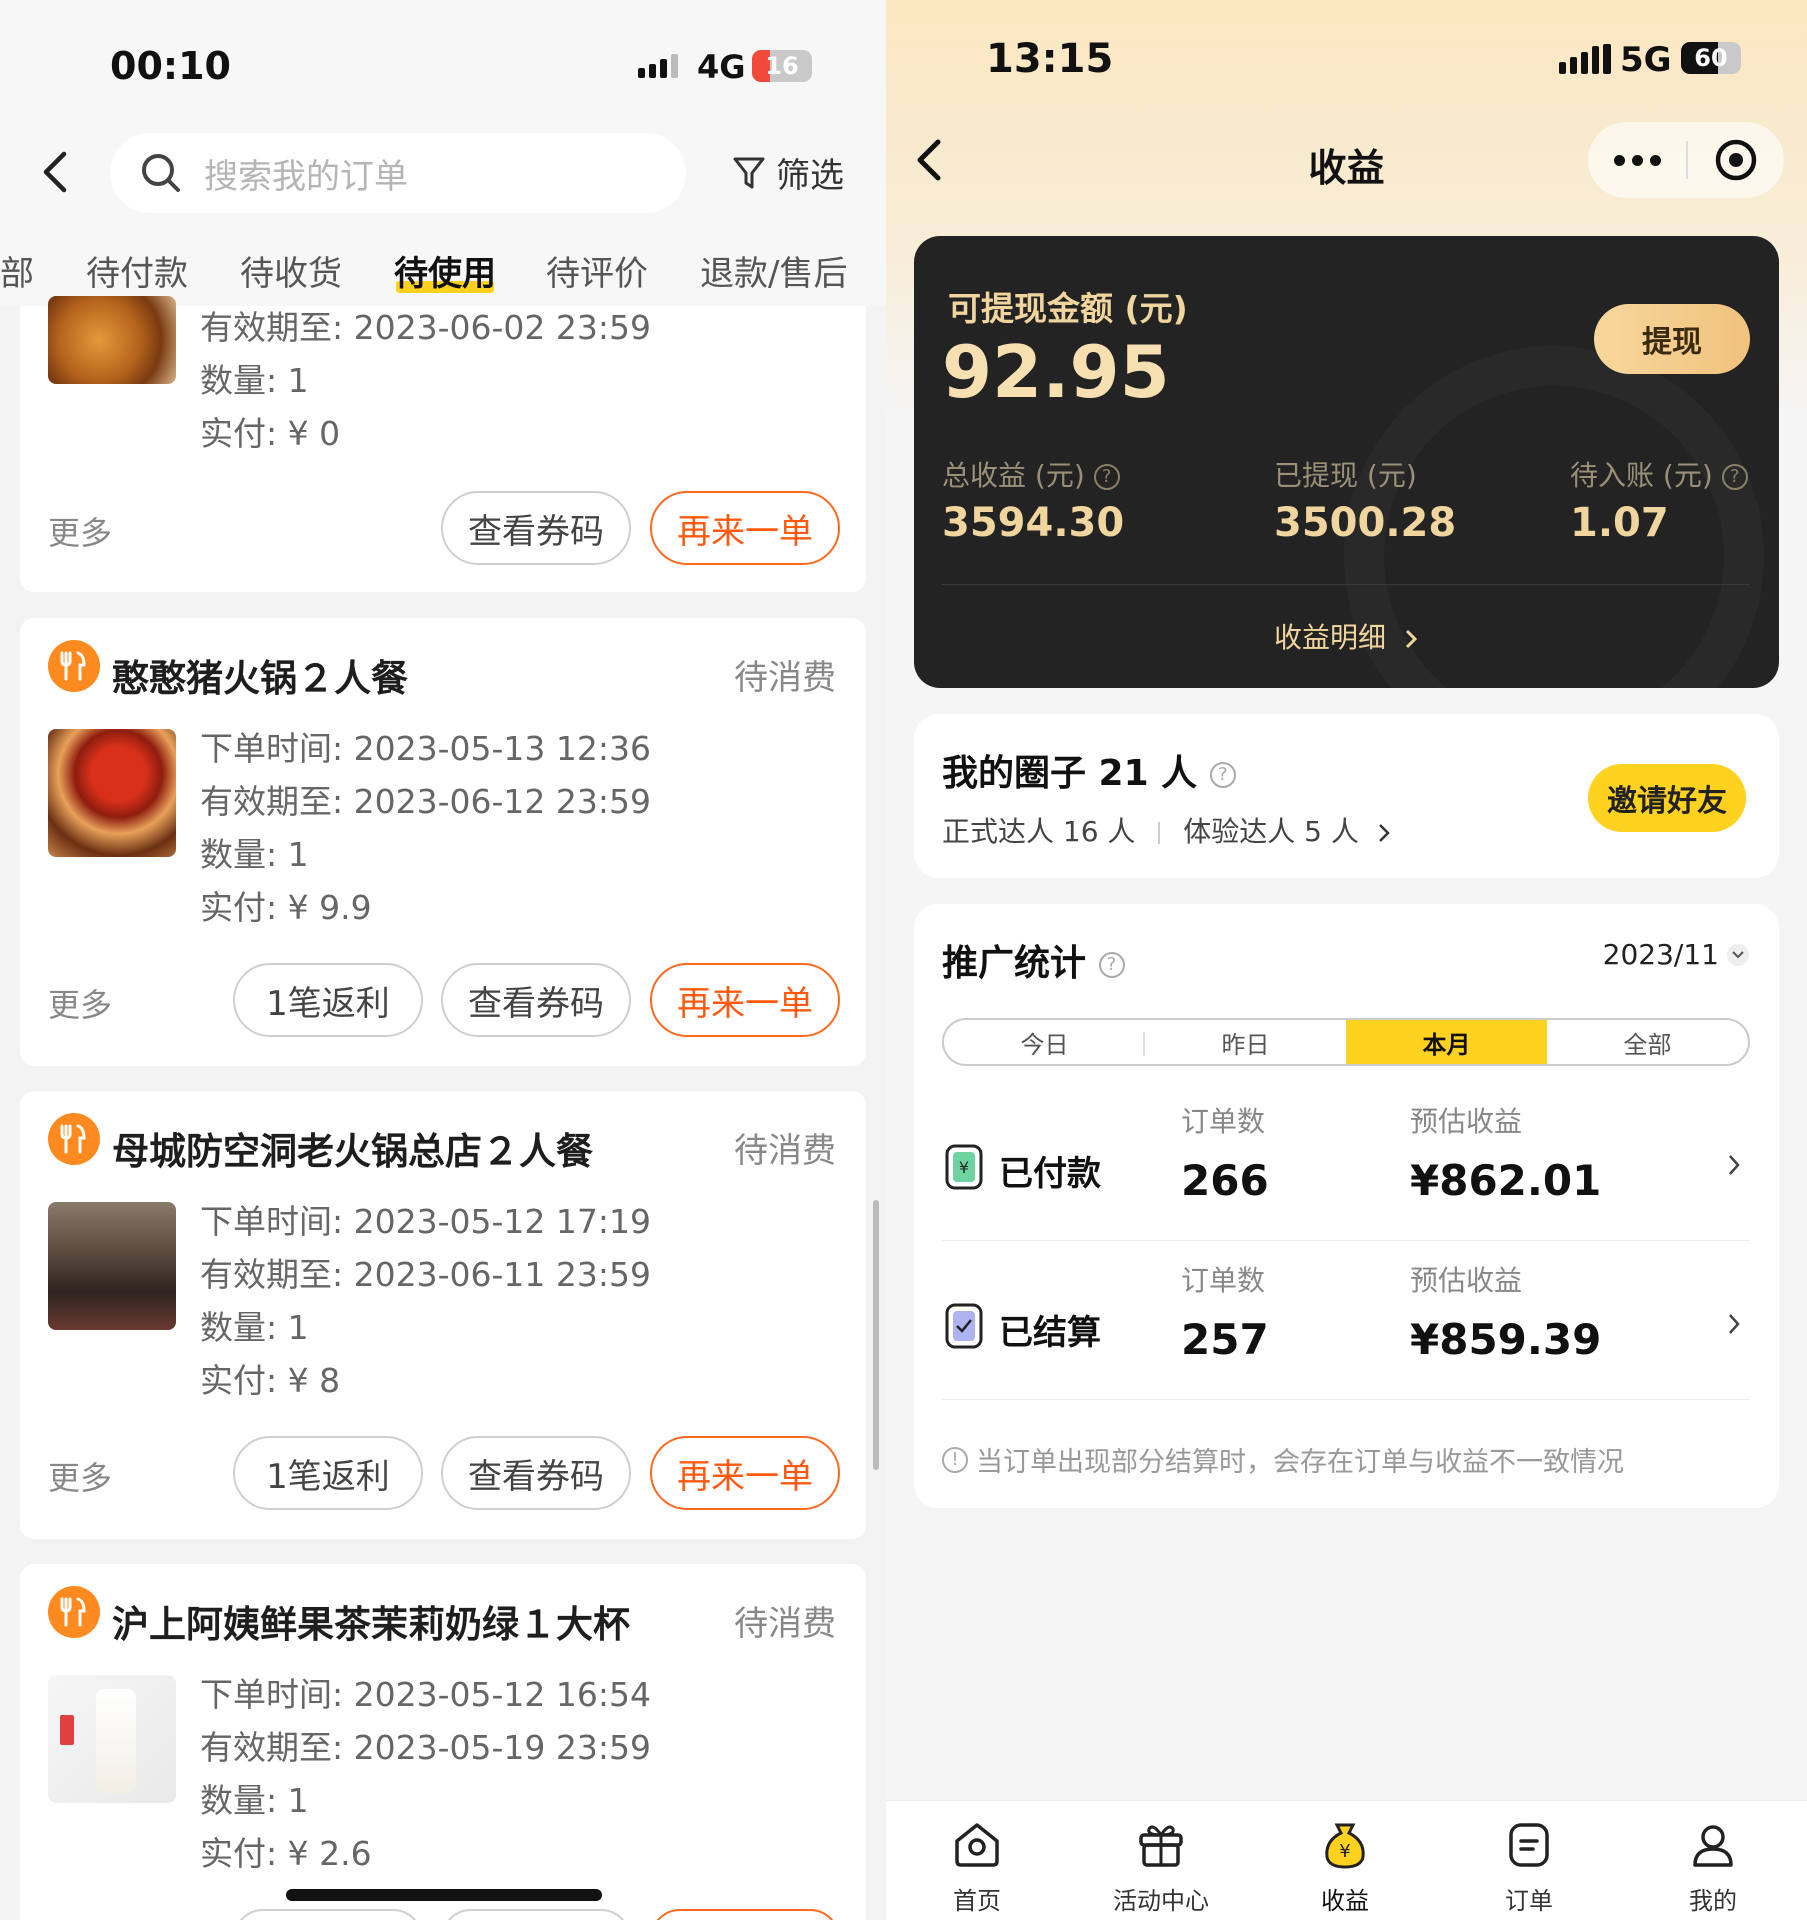  I want to click on expiry-text: 有效期至: 2023-06-12 23:59, so click(425, 801).